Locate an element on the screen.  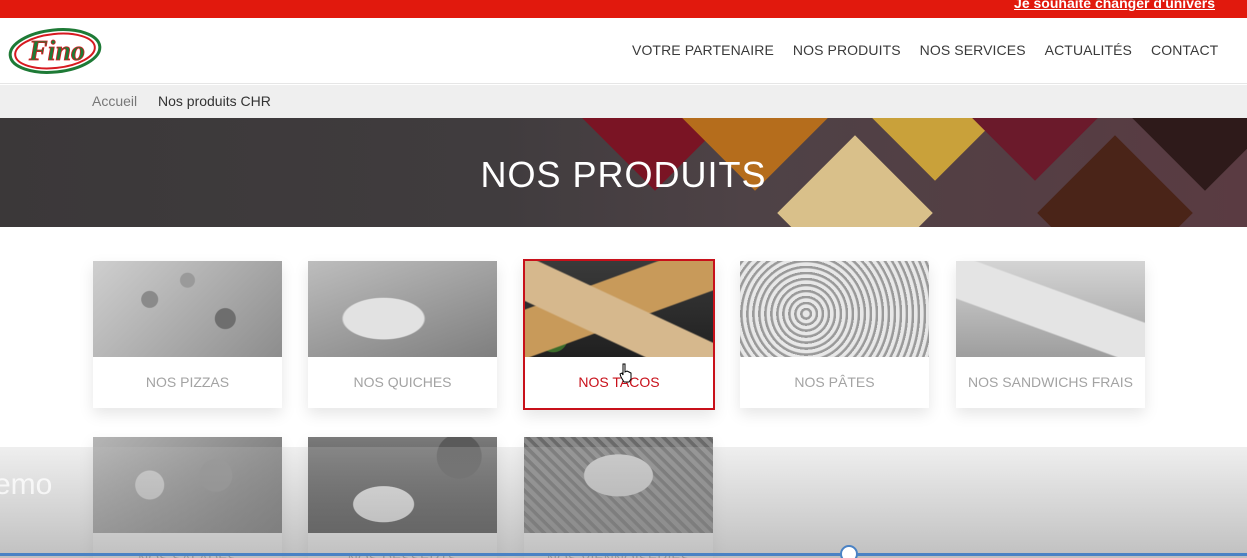
page-title: NOS PRODUITS is located at coordinates (623, 174).